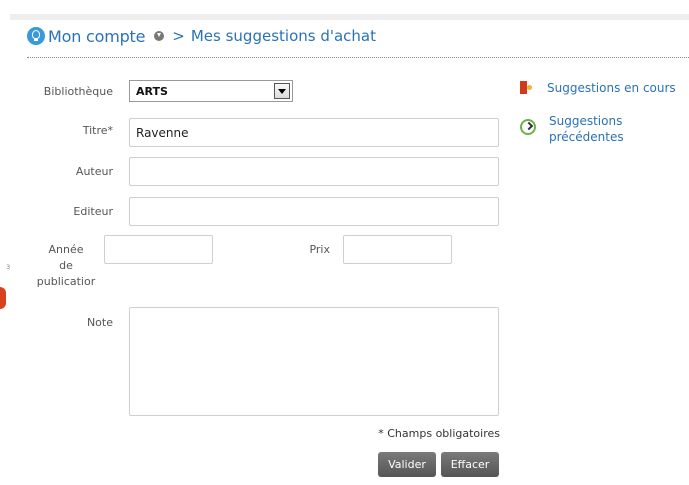  What do you see at coordinates (314, 171) in the screenshot?
I see `author-input` at bounding box center [314, 171].